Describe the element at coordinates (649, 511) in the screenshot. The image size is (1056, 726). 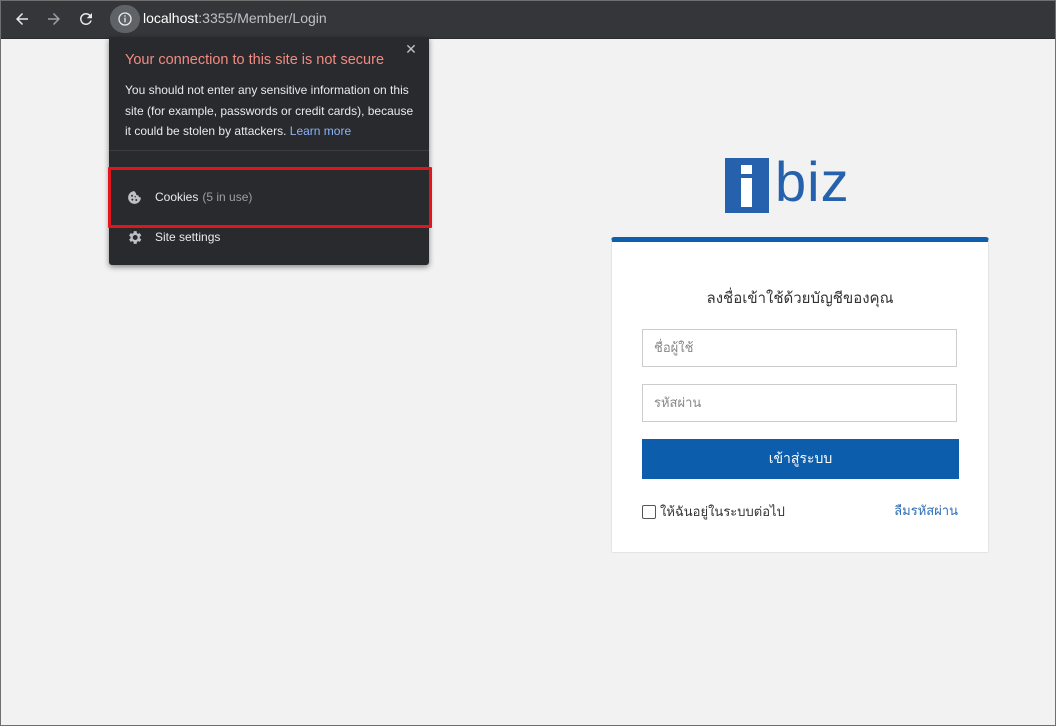
I see `remember-me-checkbox` at that location.